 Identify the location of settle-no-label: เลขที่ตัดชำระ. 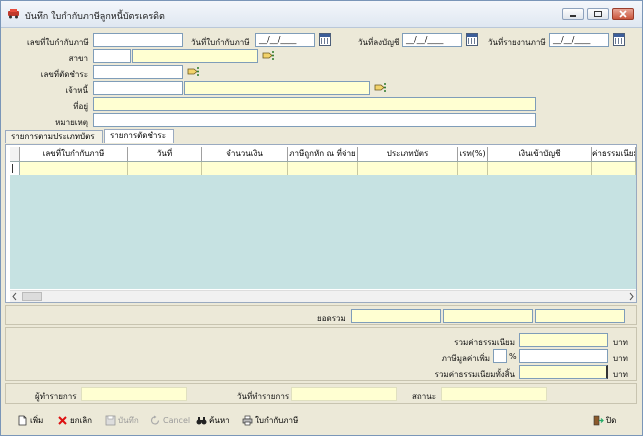
(64, 74).